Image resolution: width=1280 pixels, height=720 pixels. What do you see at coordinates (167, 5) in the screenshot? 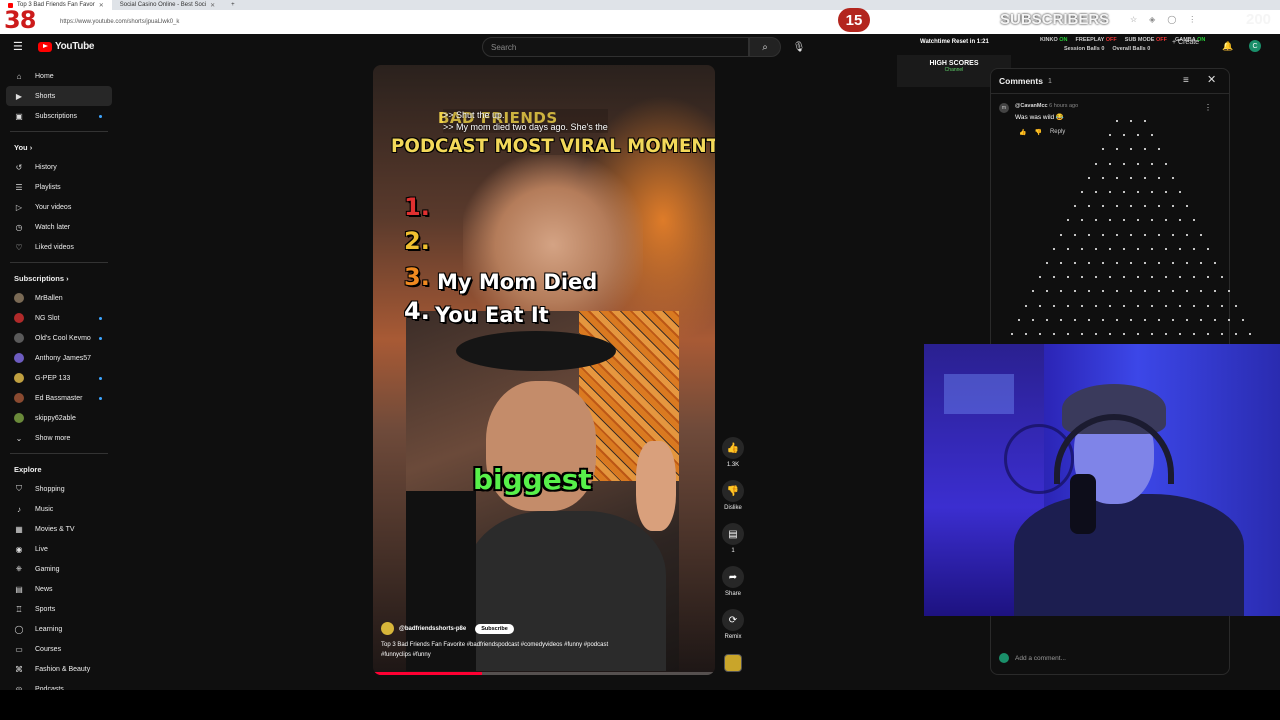
I see `browser-tab-casino: Social Casino Online - Best Soci ✕` at bounding box center [167, 5].